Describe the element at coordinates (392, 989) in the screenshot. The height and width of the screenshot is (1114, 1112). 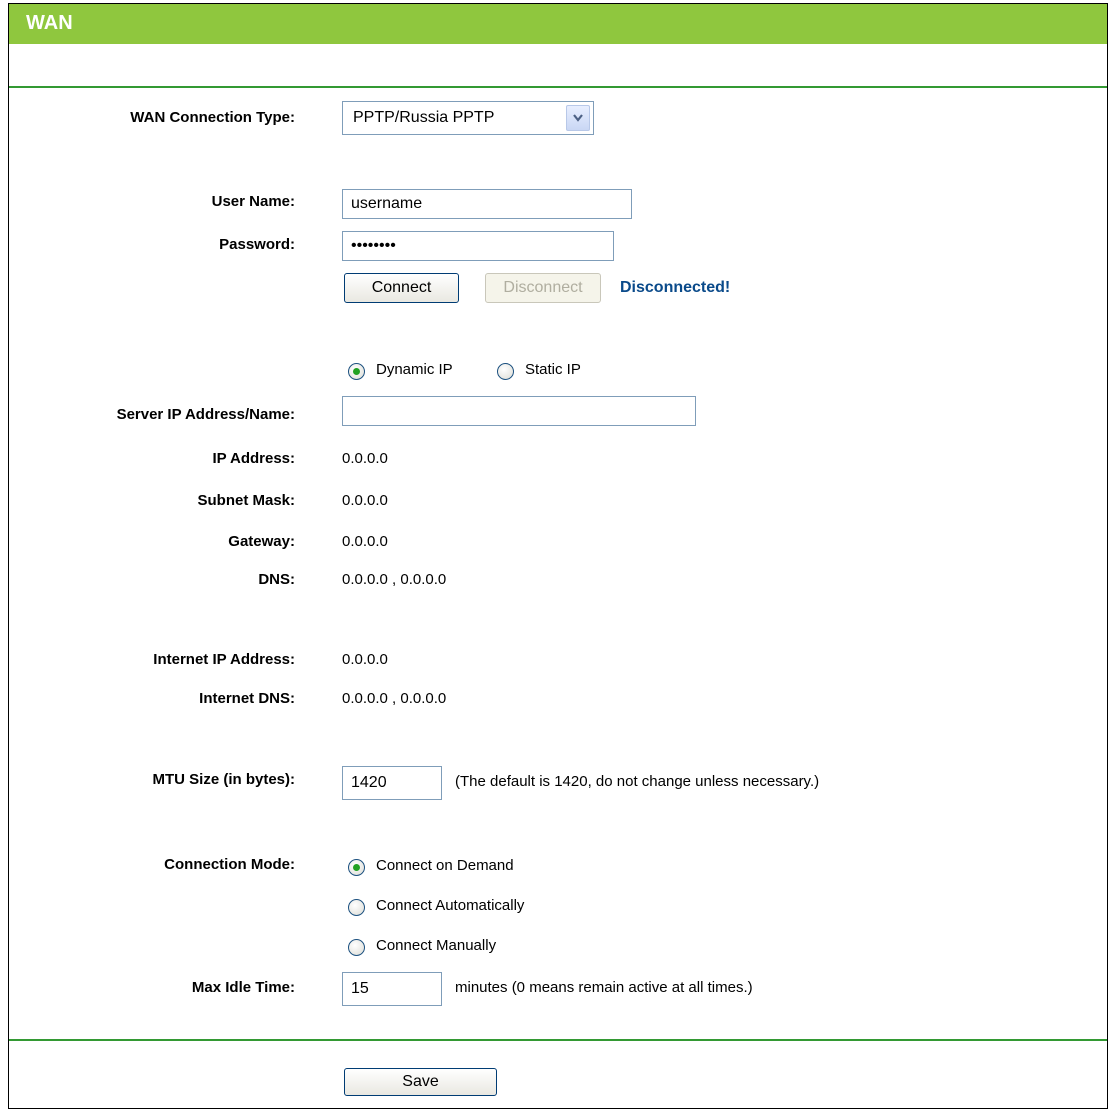
I see `max-idle-input` at that location.